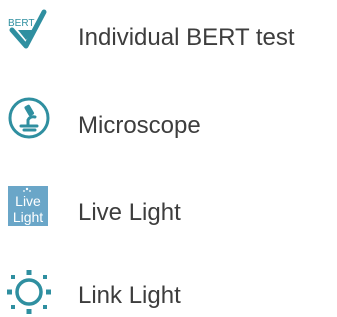 This screenshot has width=337, height=317. Describe the element at coordinates (30, 30) in the screenshot. I see `bert-checkmark-icon: BERT` at that location.